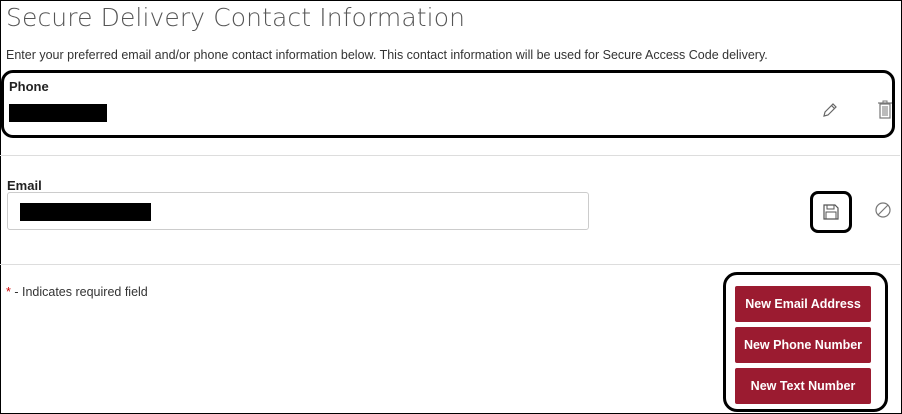 The image size is (902, 414). I want to click on pencil-icon, so click(830, 110).